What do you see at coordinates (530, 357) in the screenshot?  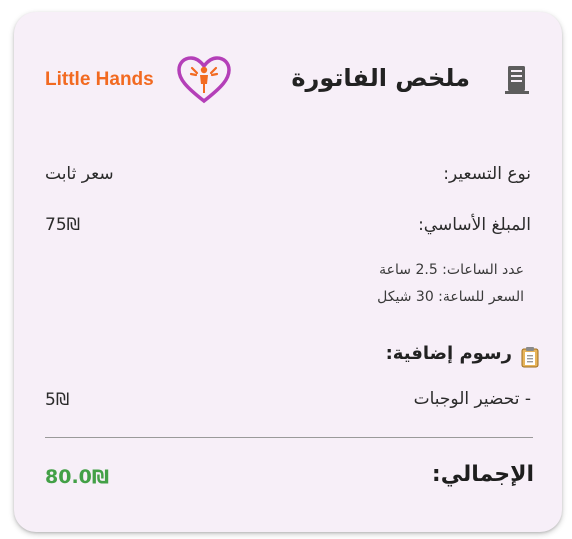 I see `clipboard-icon` at bounding box center [530, 357].